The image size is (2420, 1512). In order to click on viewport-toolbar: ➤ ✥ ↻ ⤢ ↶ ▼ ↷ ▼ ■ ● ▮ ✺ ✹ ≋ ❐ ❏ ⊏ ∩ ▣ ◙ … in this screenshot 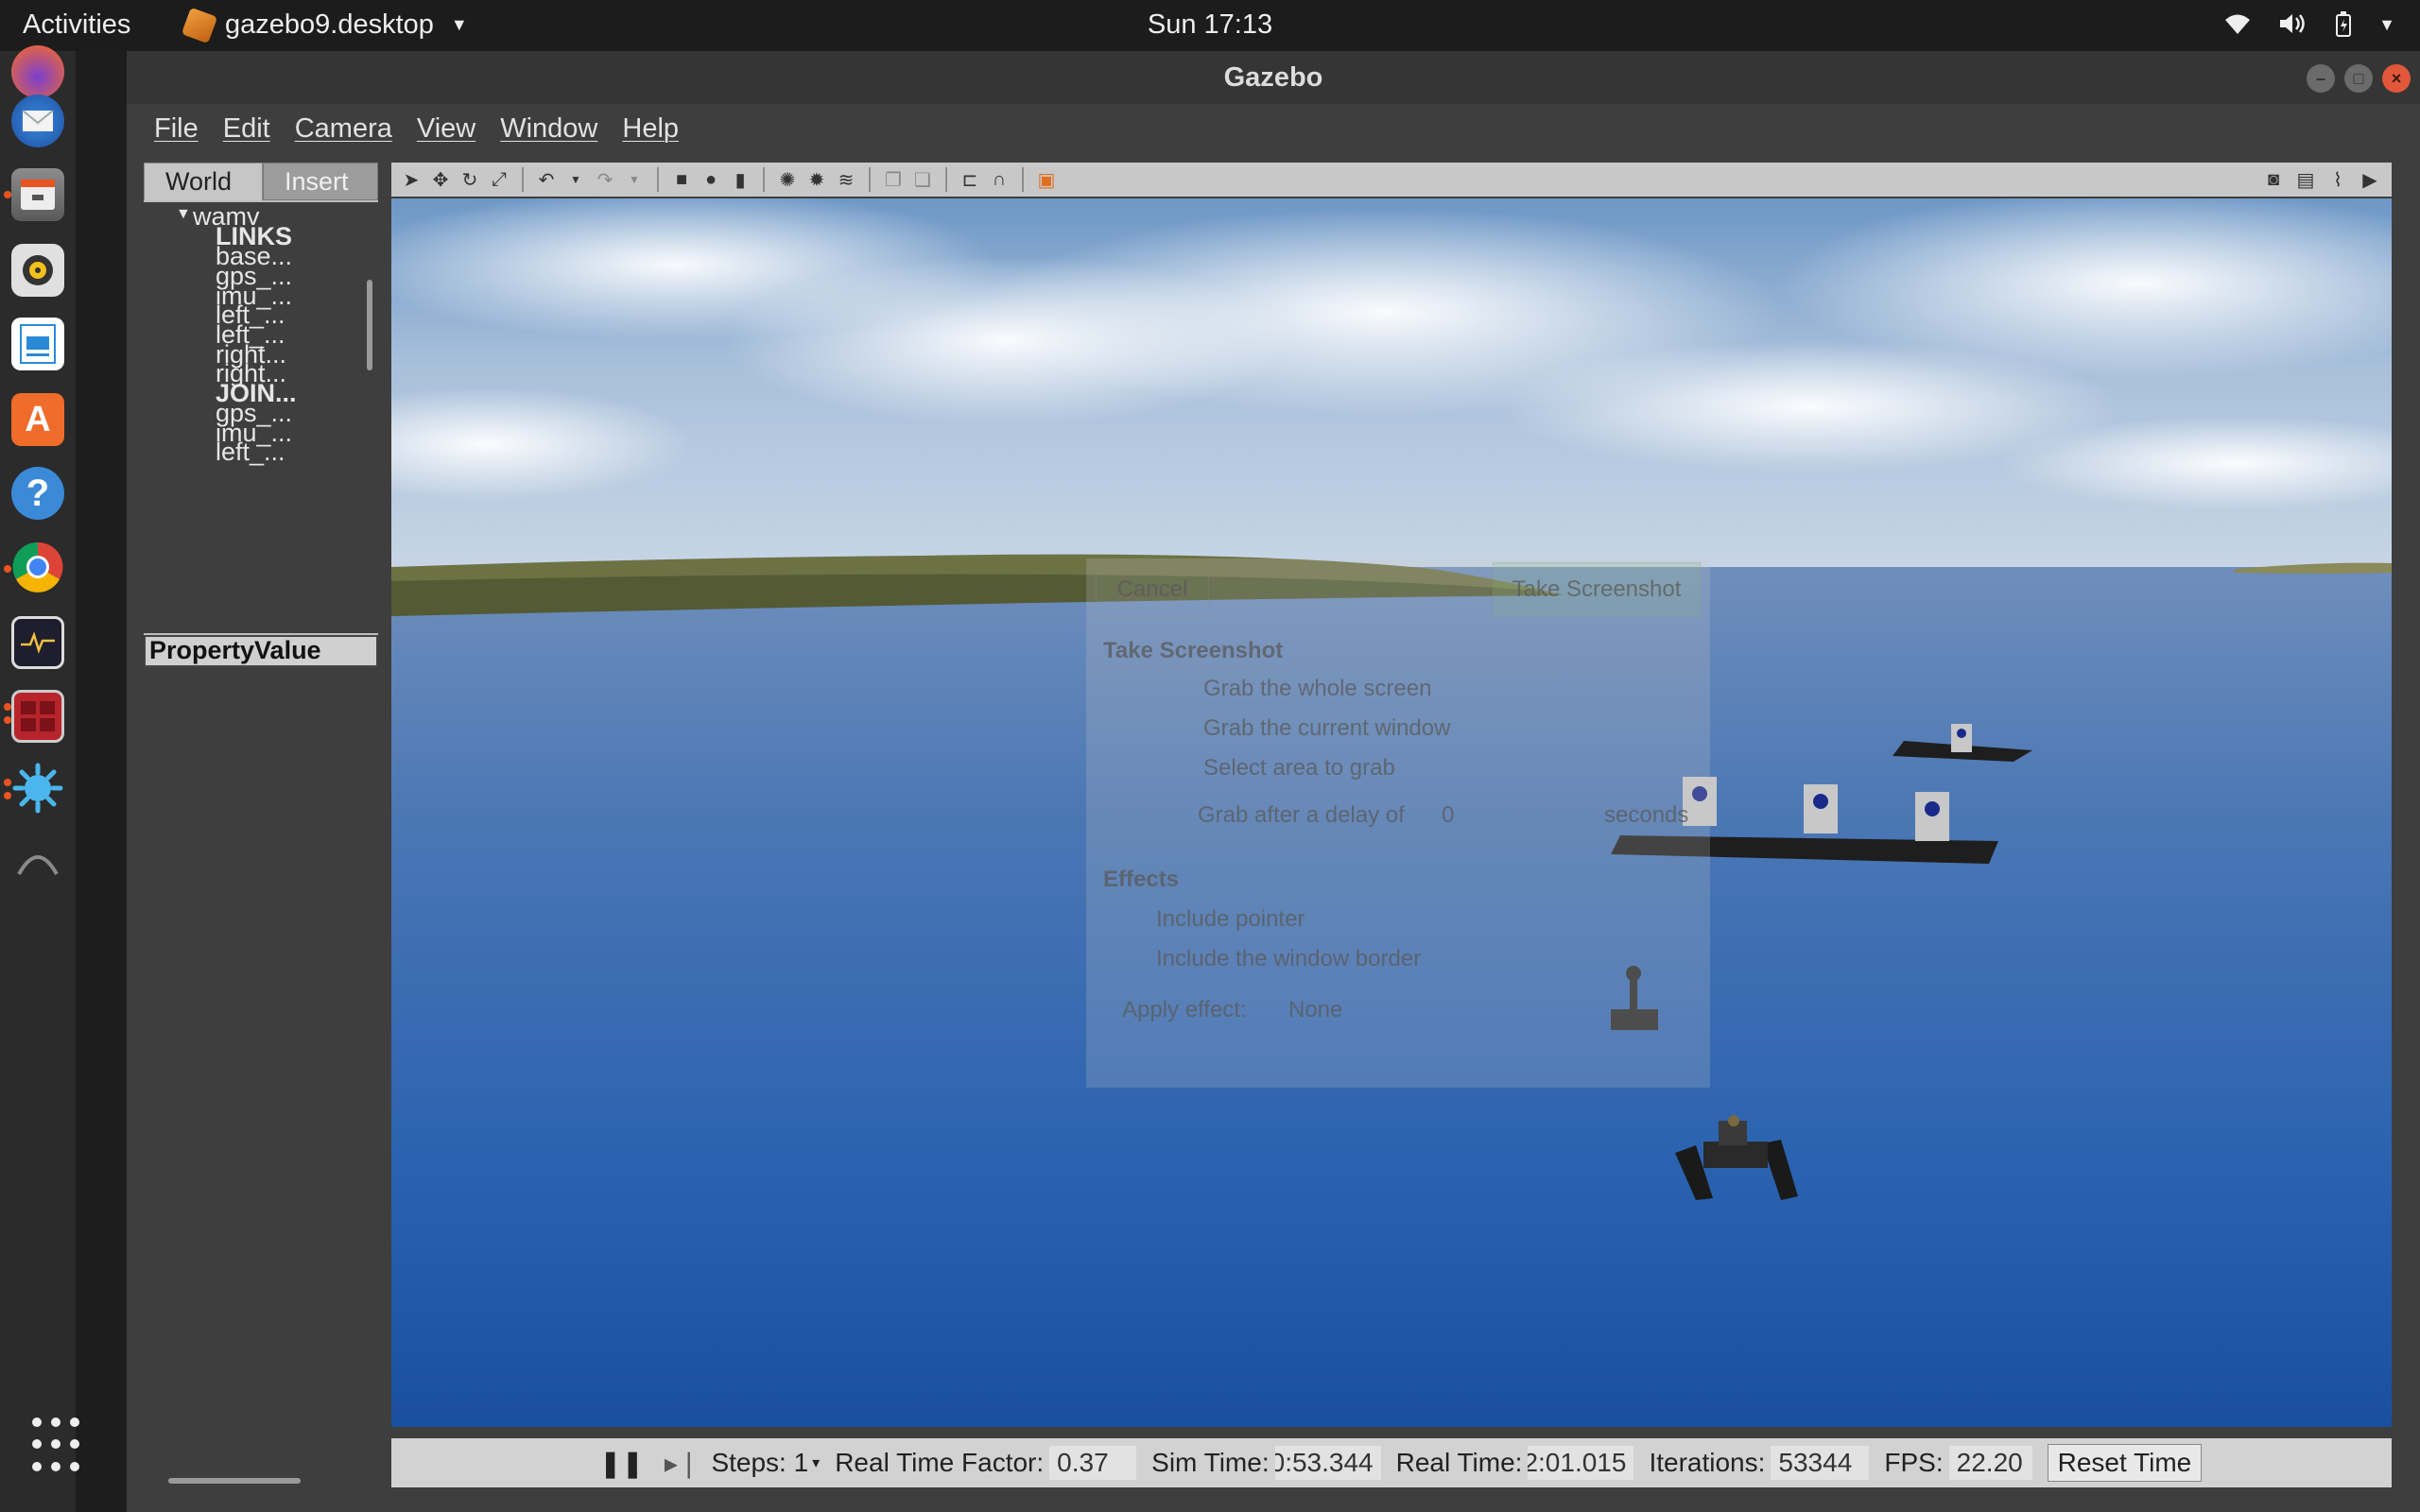, I will do `click(1391, 180)`.